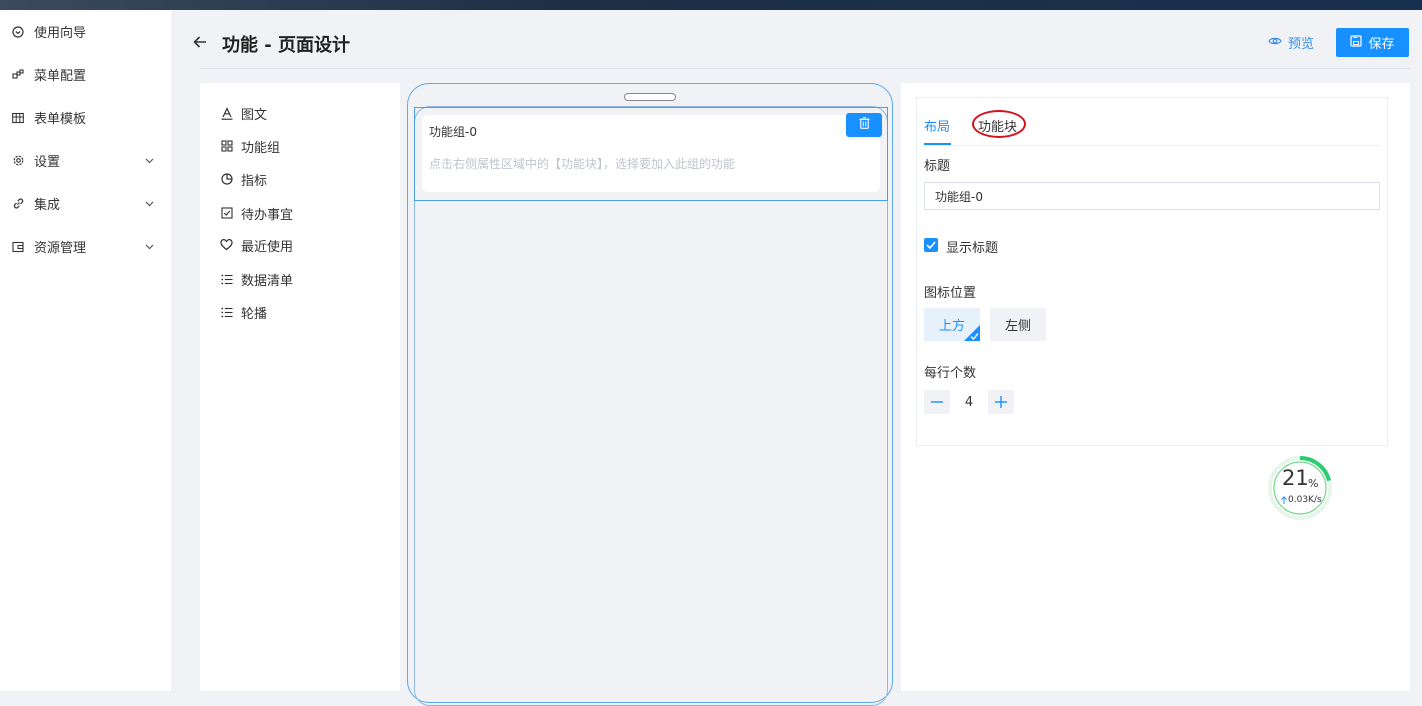 The height and width of the screenshot is (706, 1422). I want to click on option-label: 上方, so click(951, 326).